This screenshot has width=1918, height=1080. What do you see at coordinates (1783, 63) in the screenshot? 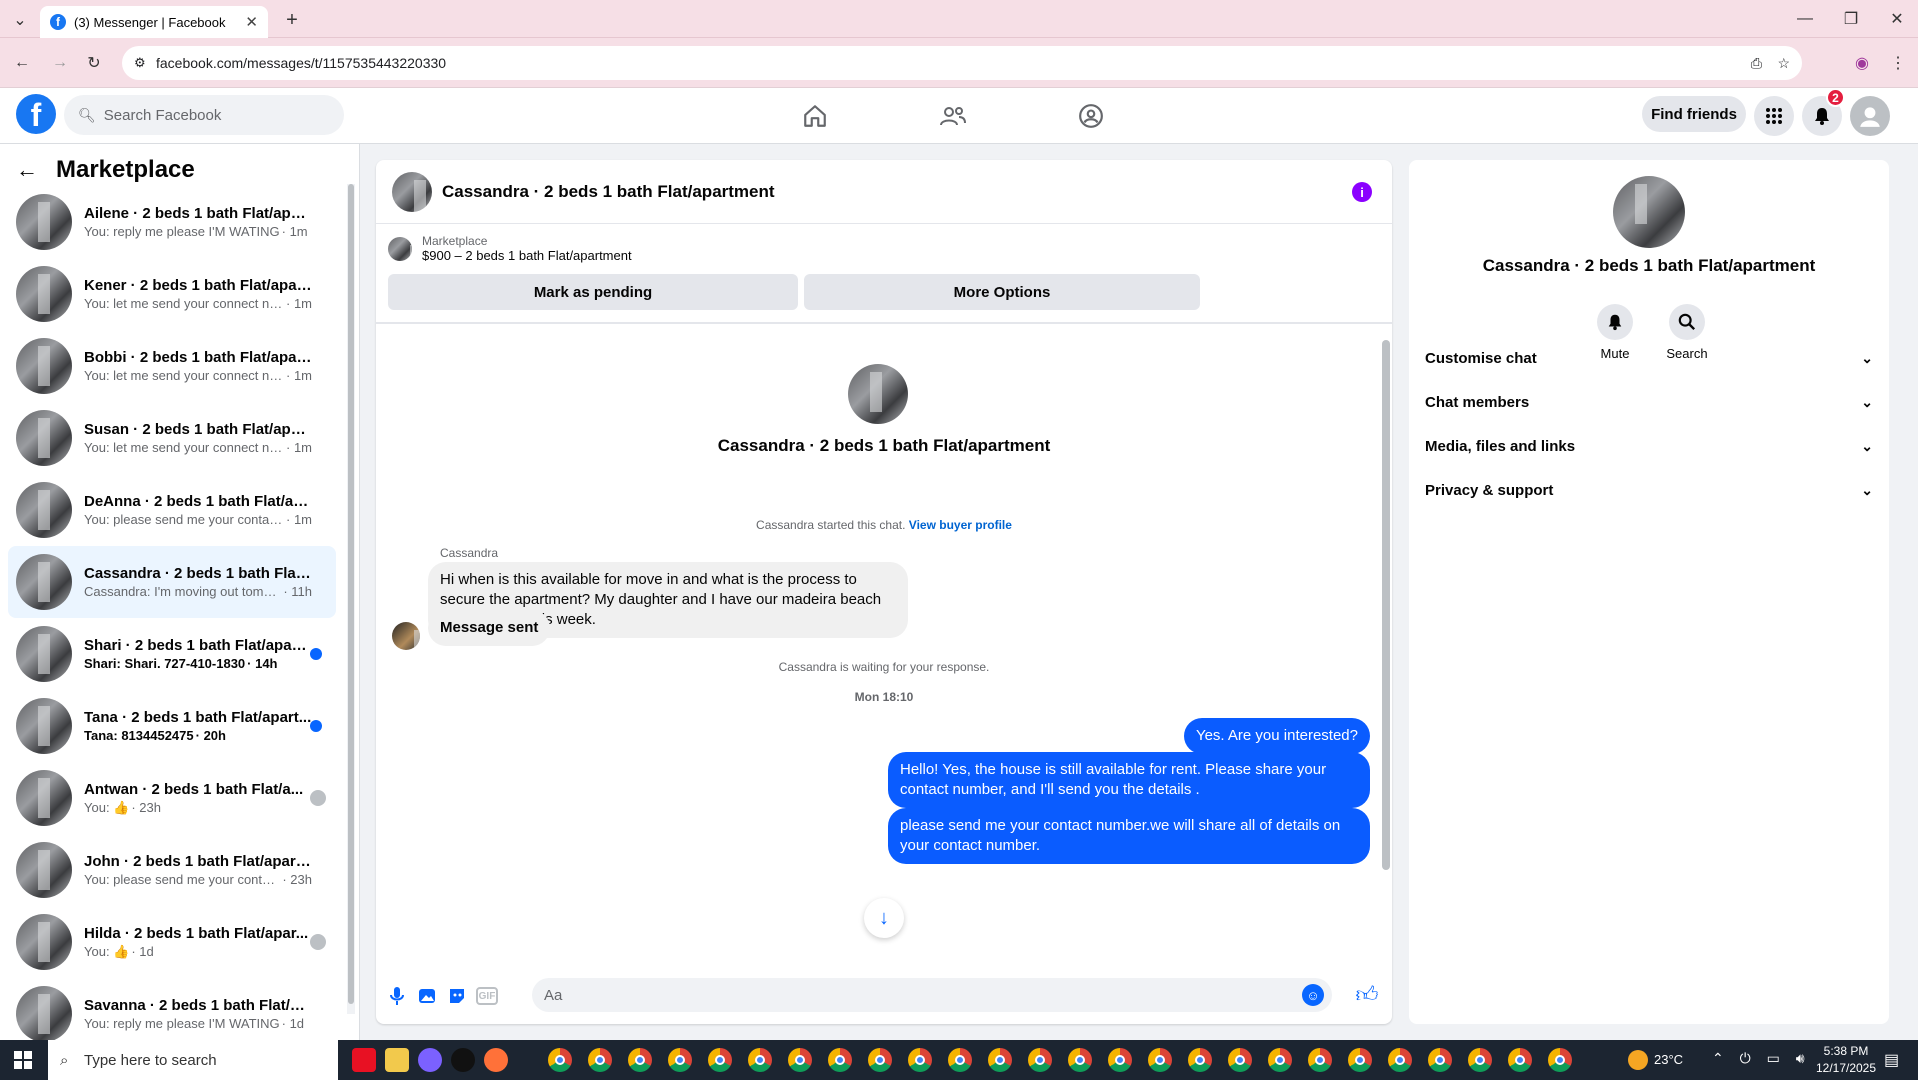
I see `bookmark-star-icon: ☆` at bounding box center [1783, 63].